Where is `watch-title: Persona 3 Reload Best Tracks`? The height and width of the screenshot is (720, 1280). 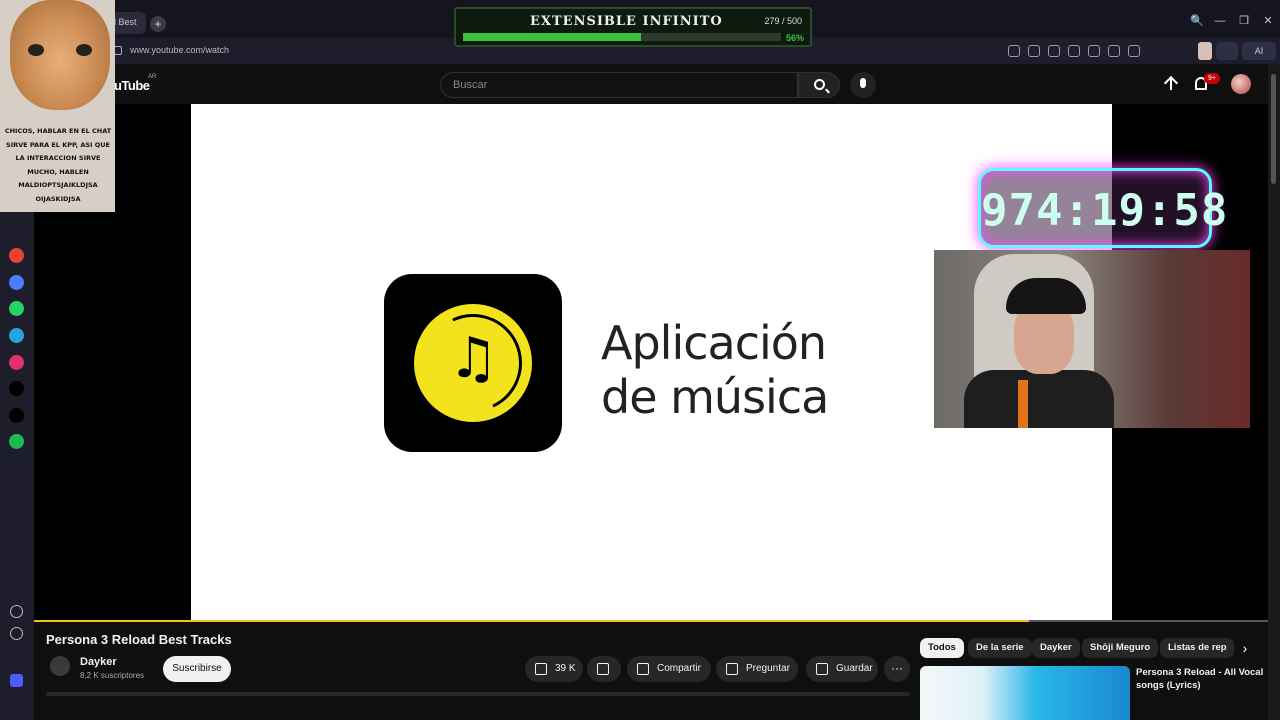
watch-title: Persona 3 Reload Best Tracks is located at coordinates (139, 639).